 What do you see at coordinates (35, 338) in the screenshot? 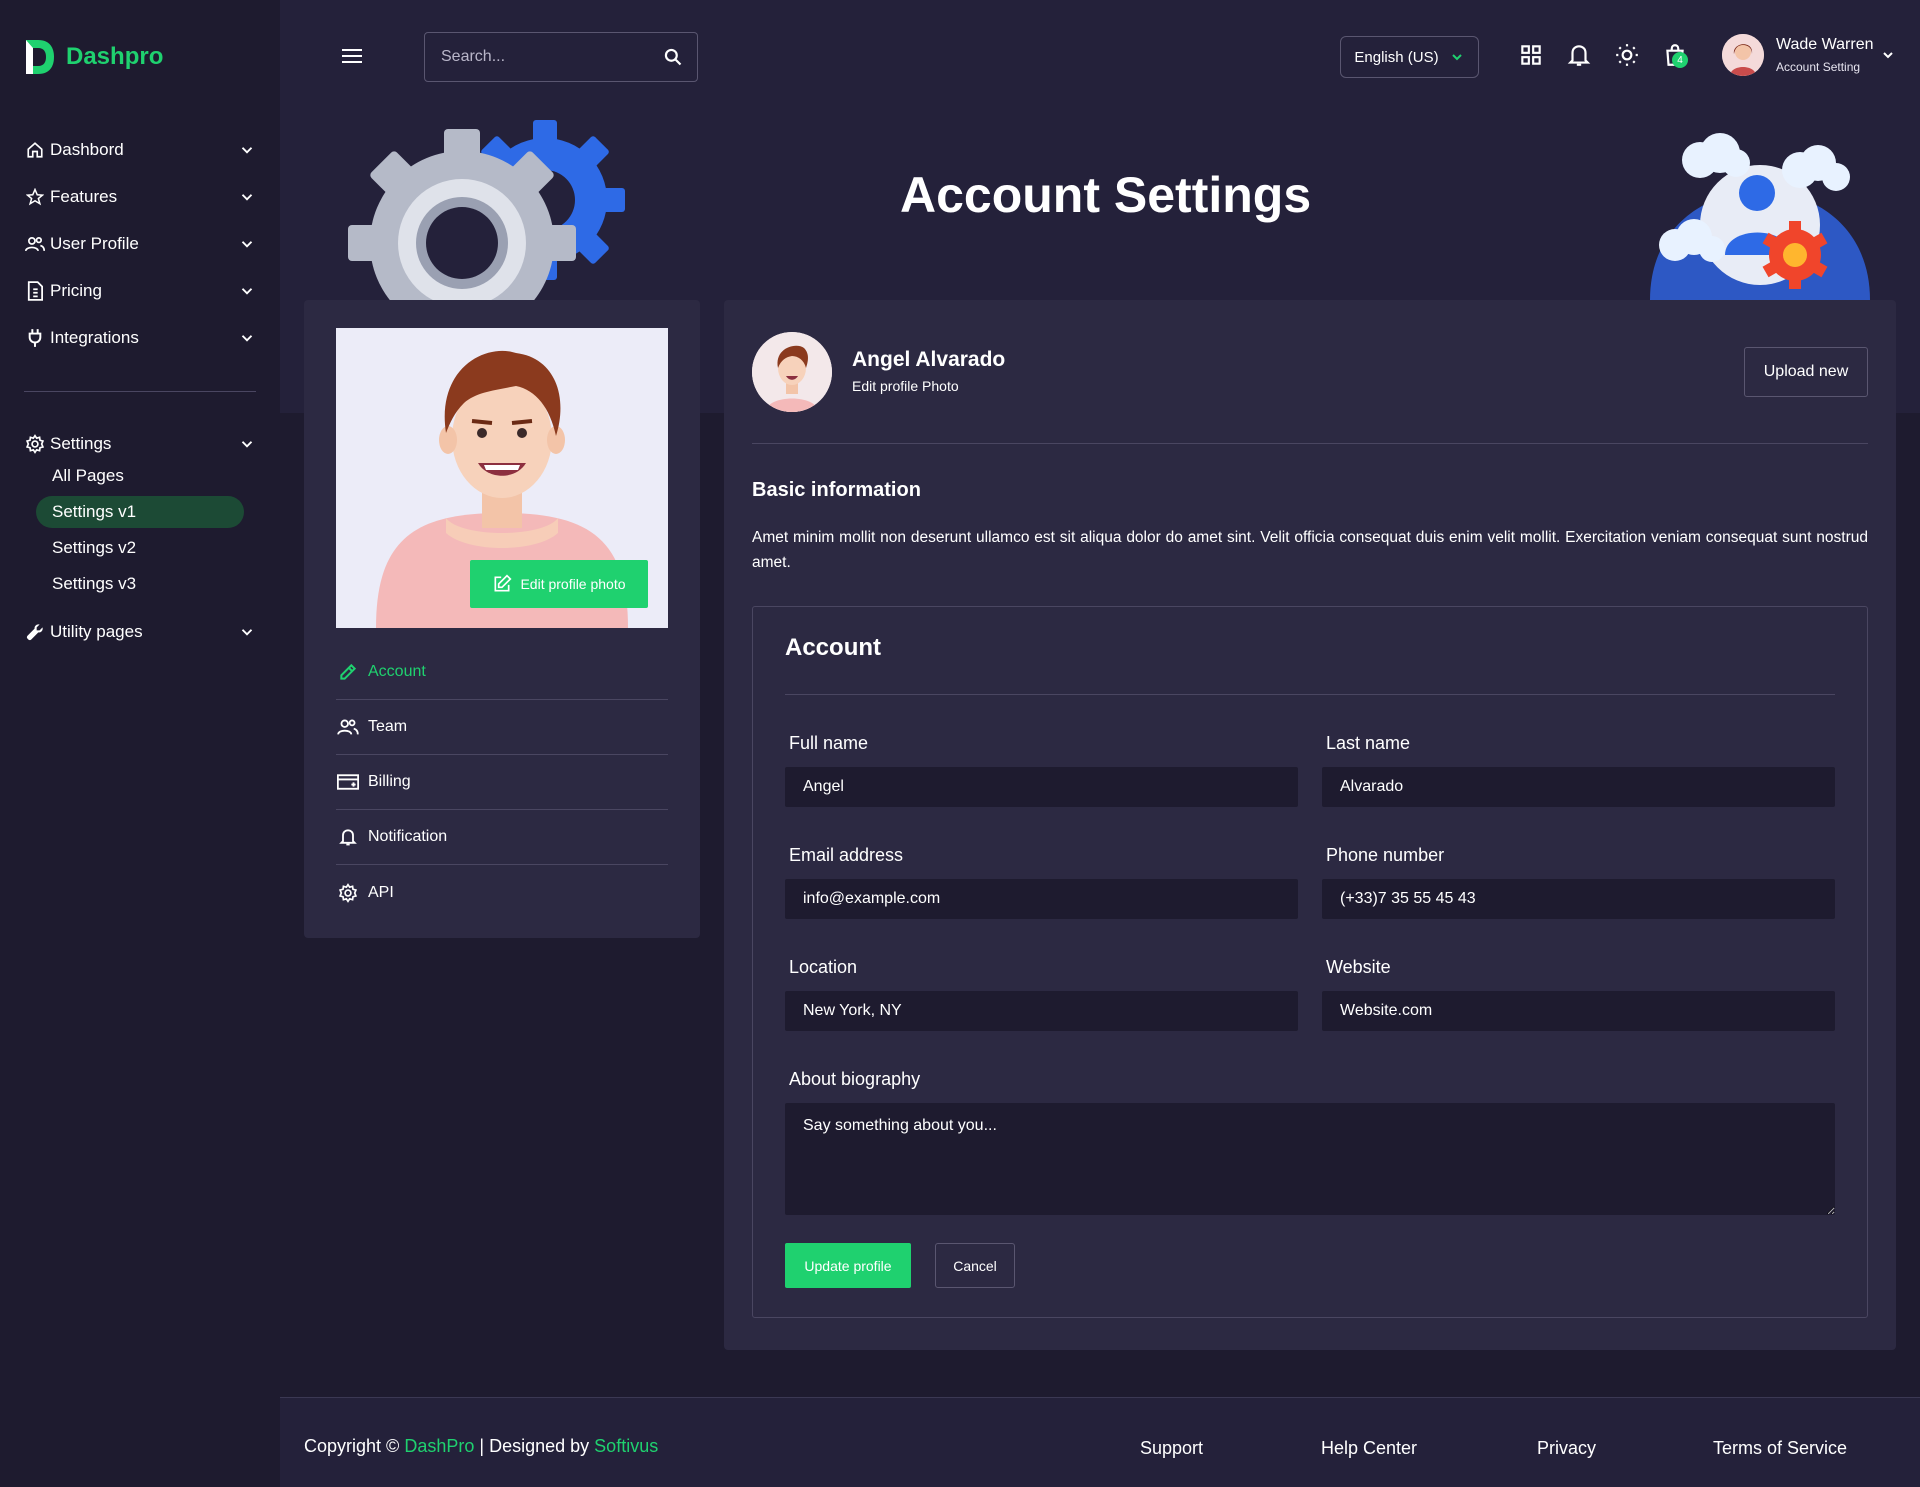
I see `plug-icon` at bounding box center [35, 338].